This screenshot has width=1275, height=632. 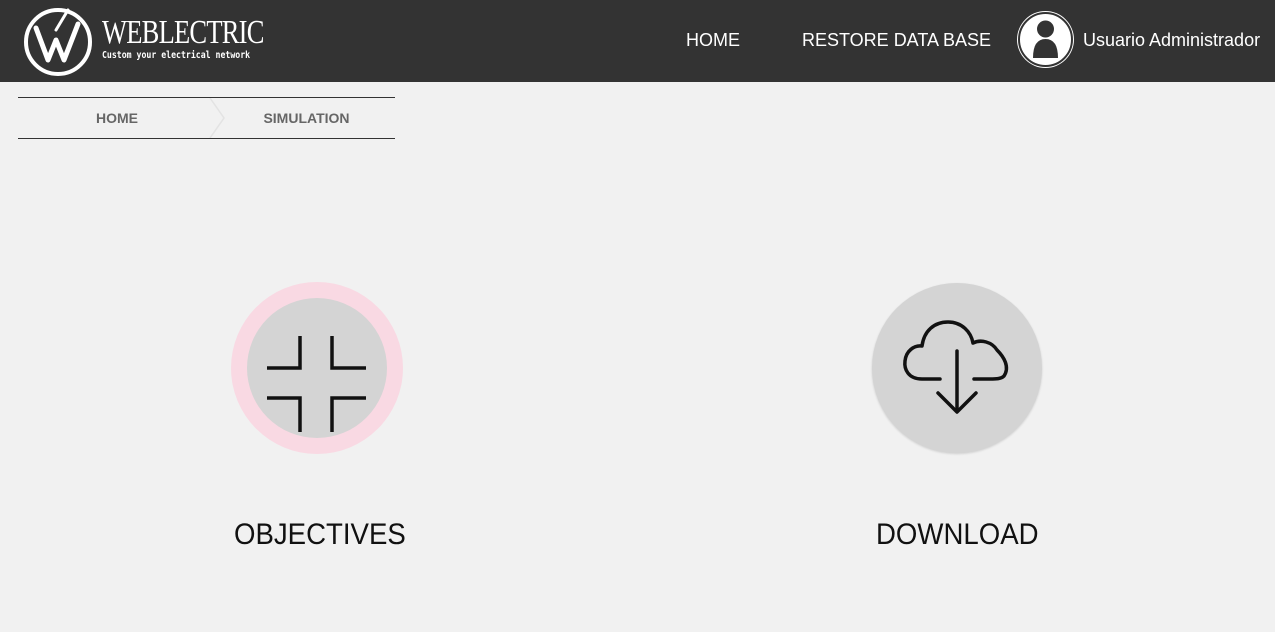 I want to click on breadcrumb: HOME SIMULATION, so click(x=206, y=118).